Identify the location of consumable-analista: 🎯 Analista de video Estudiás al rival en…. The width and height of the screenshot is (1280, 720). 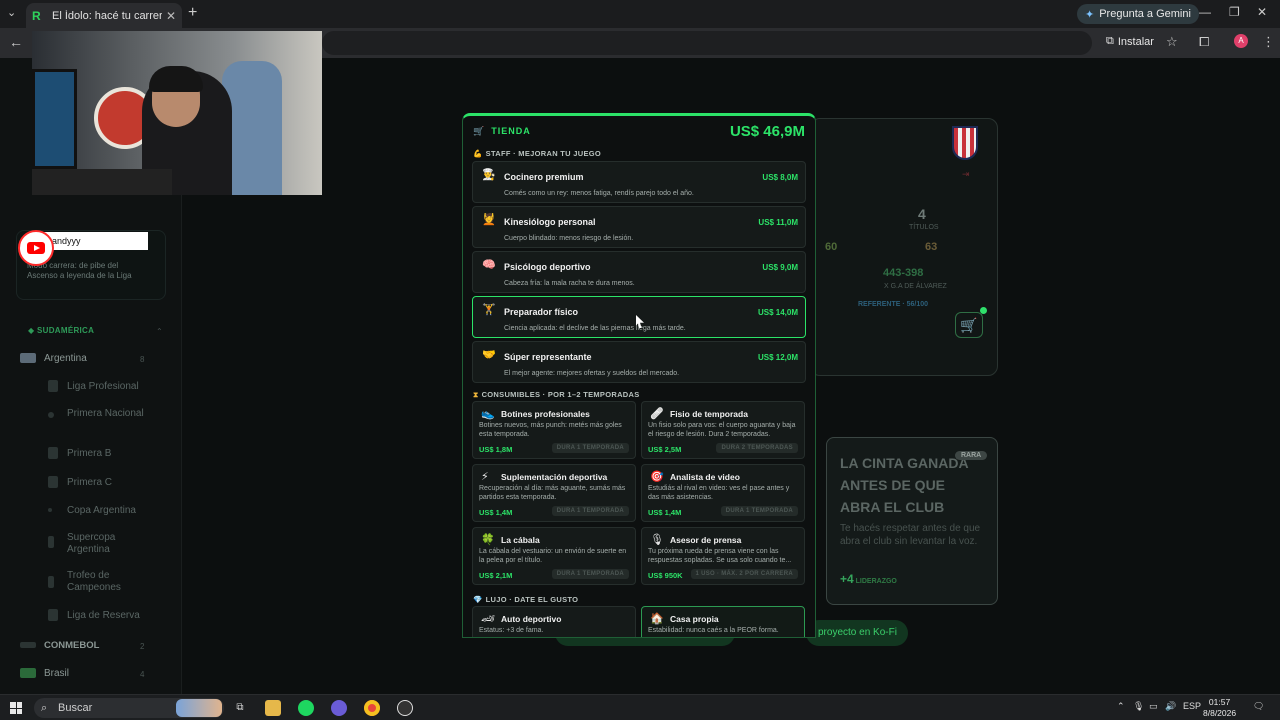
(723, 493).